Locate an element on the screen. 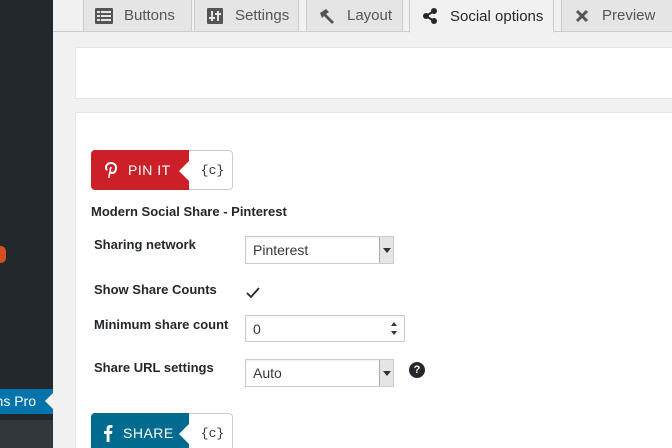  facebook-share-preview: SHARE {c} is located at coordinates (162, 430).